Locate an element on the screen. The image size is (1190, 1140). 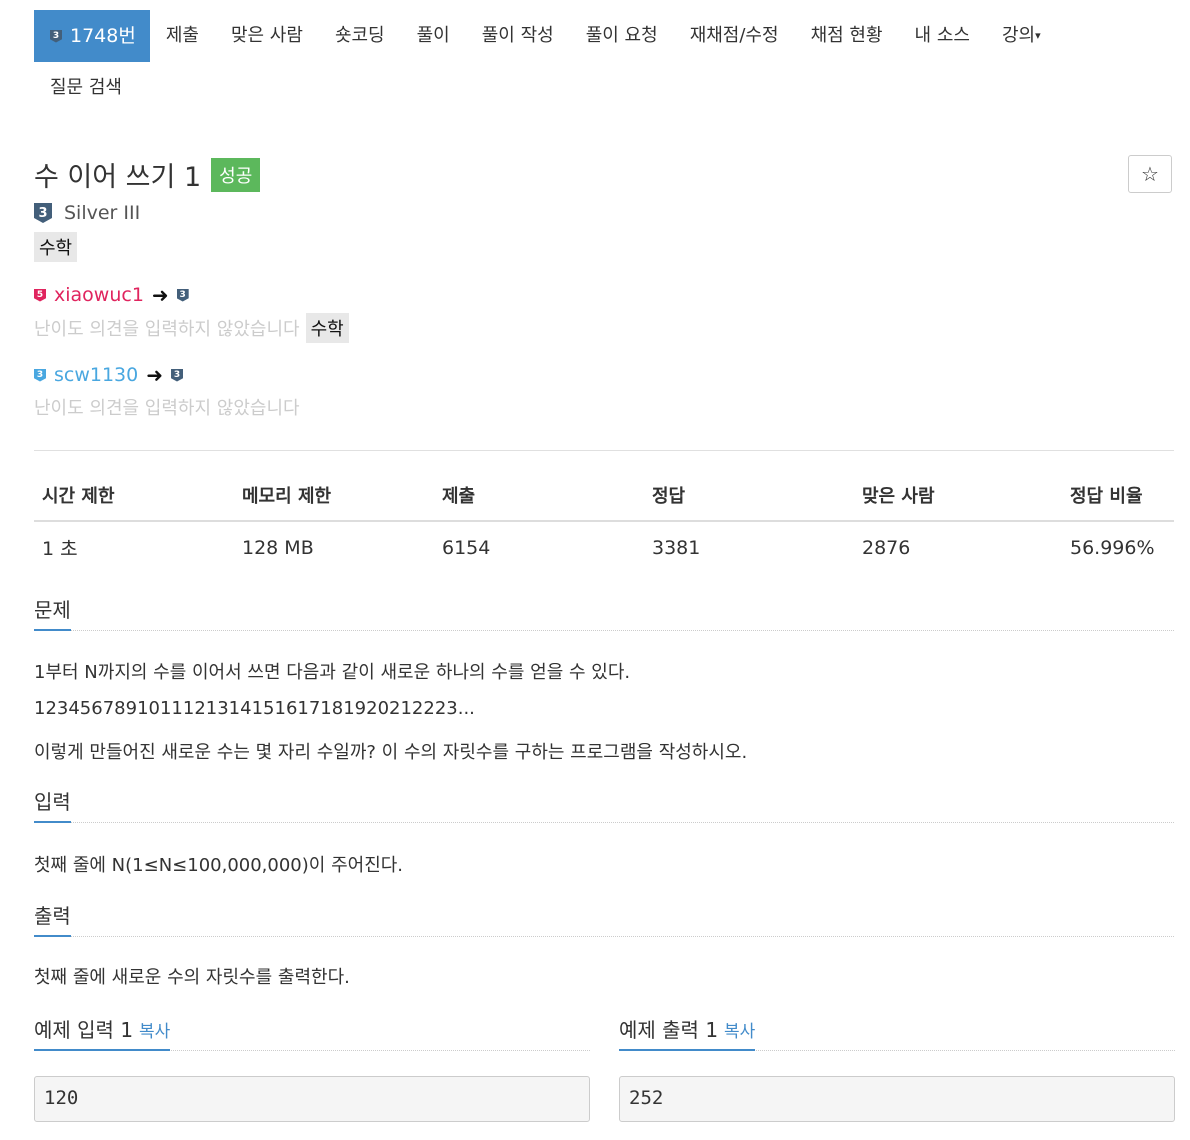
opinion-note-row: 난이도 의견을 입력하지 않았습니다 is located at coordinates (167, 407).